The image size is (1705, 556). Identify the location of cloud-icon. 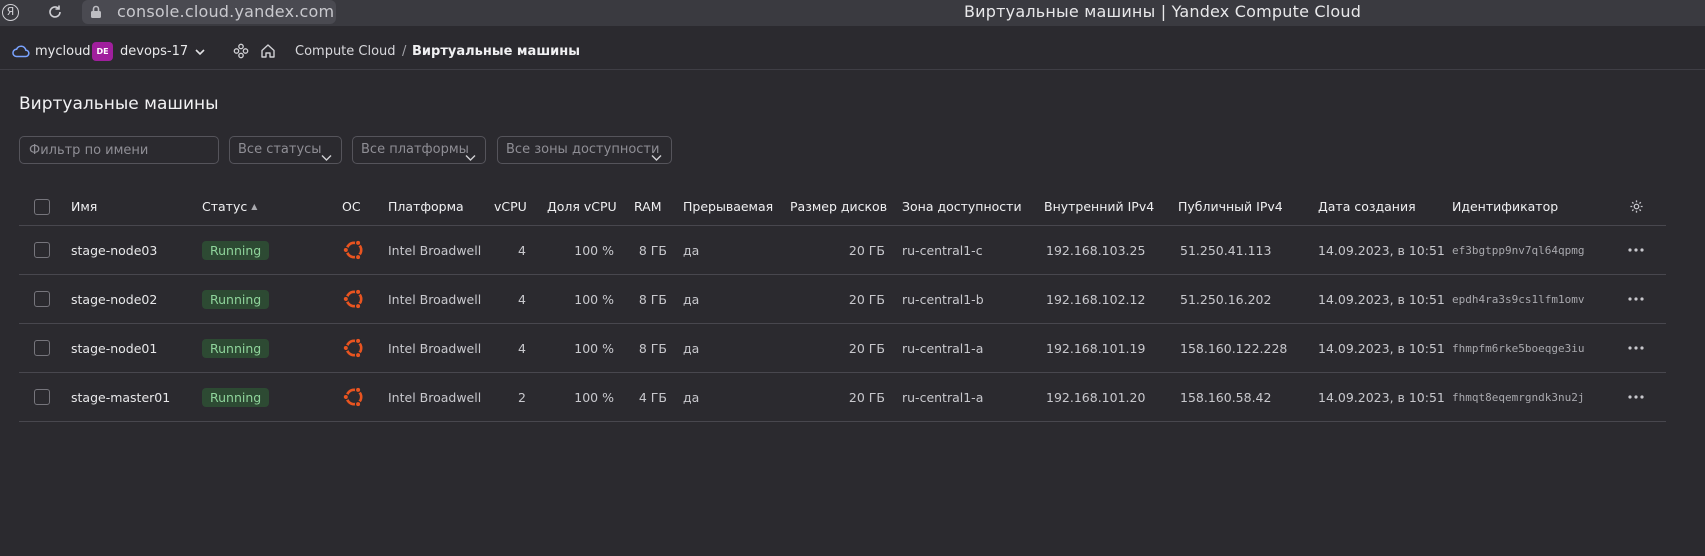
(21, 53).